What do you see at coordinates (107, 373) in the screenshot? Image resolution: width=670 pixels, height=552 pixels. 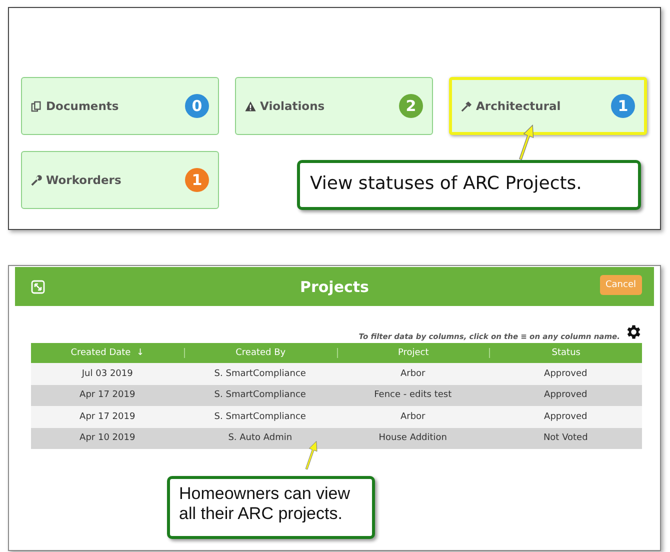 I see `table-cell: Jul 03 2019` at bounding box center [107, 373].